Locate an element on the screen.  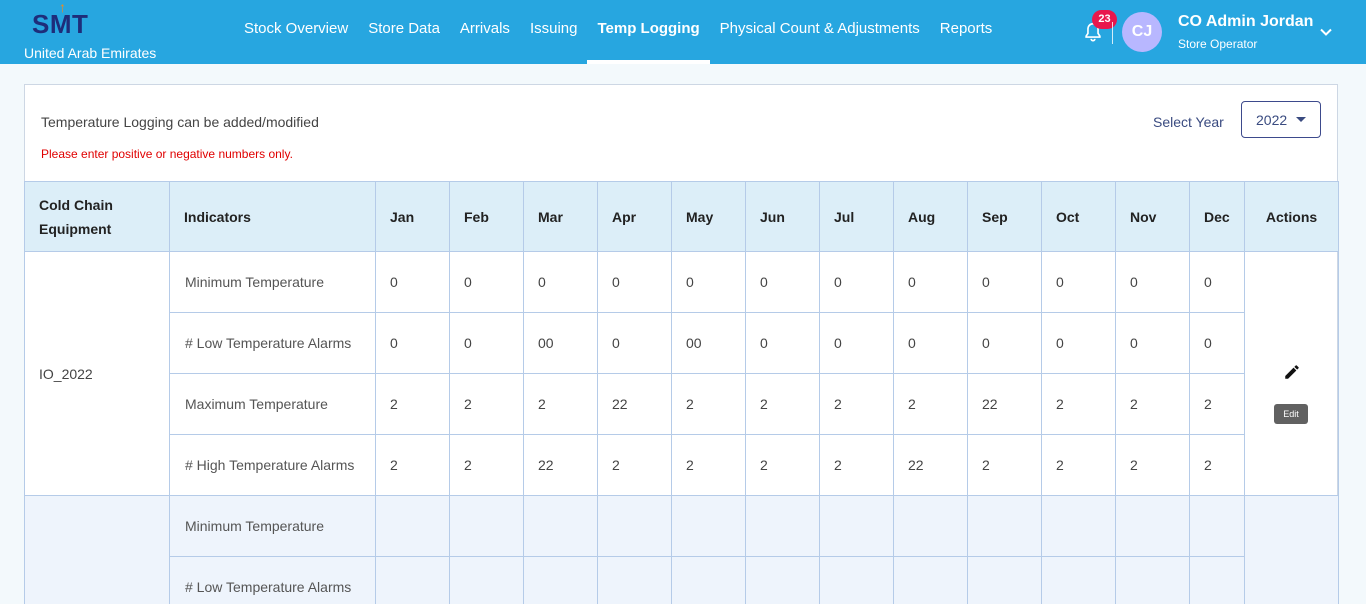
avatar: CJ is located at coordinates (1142, 32).